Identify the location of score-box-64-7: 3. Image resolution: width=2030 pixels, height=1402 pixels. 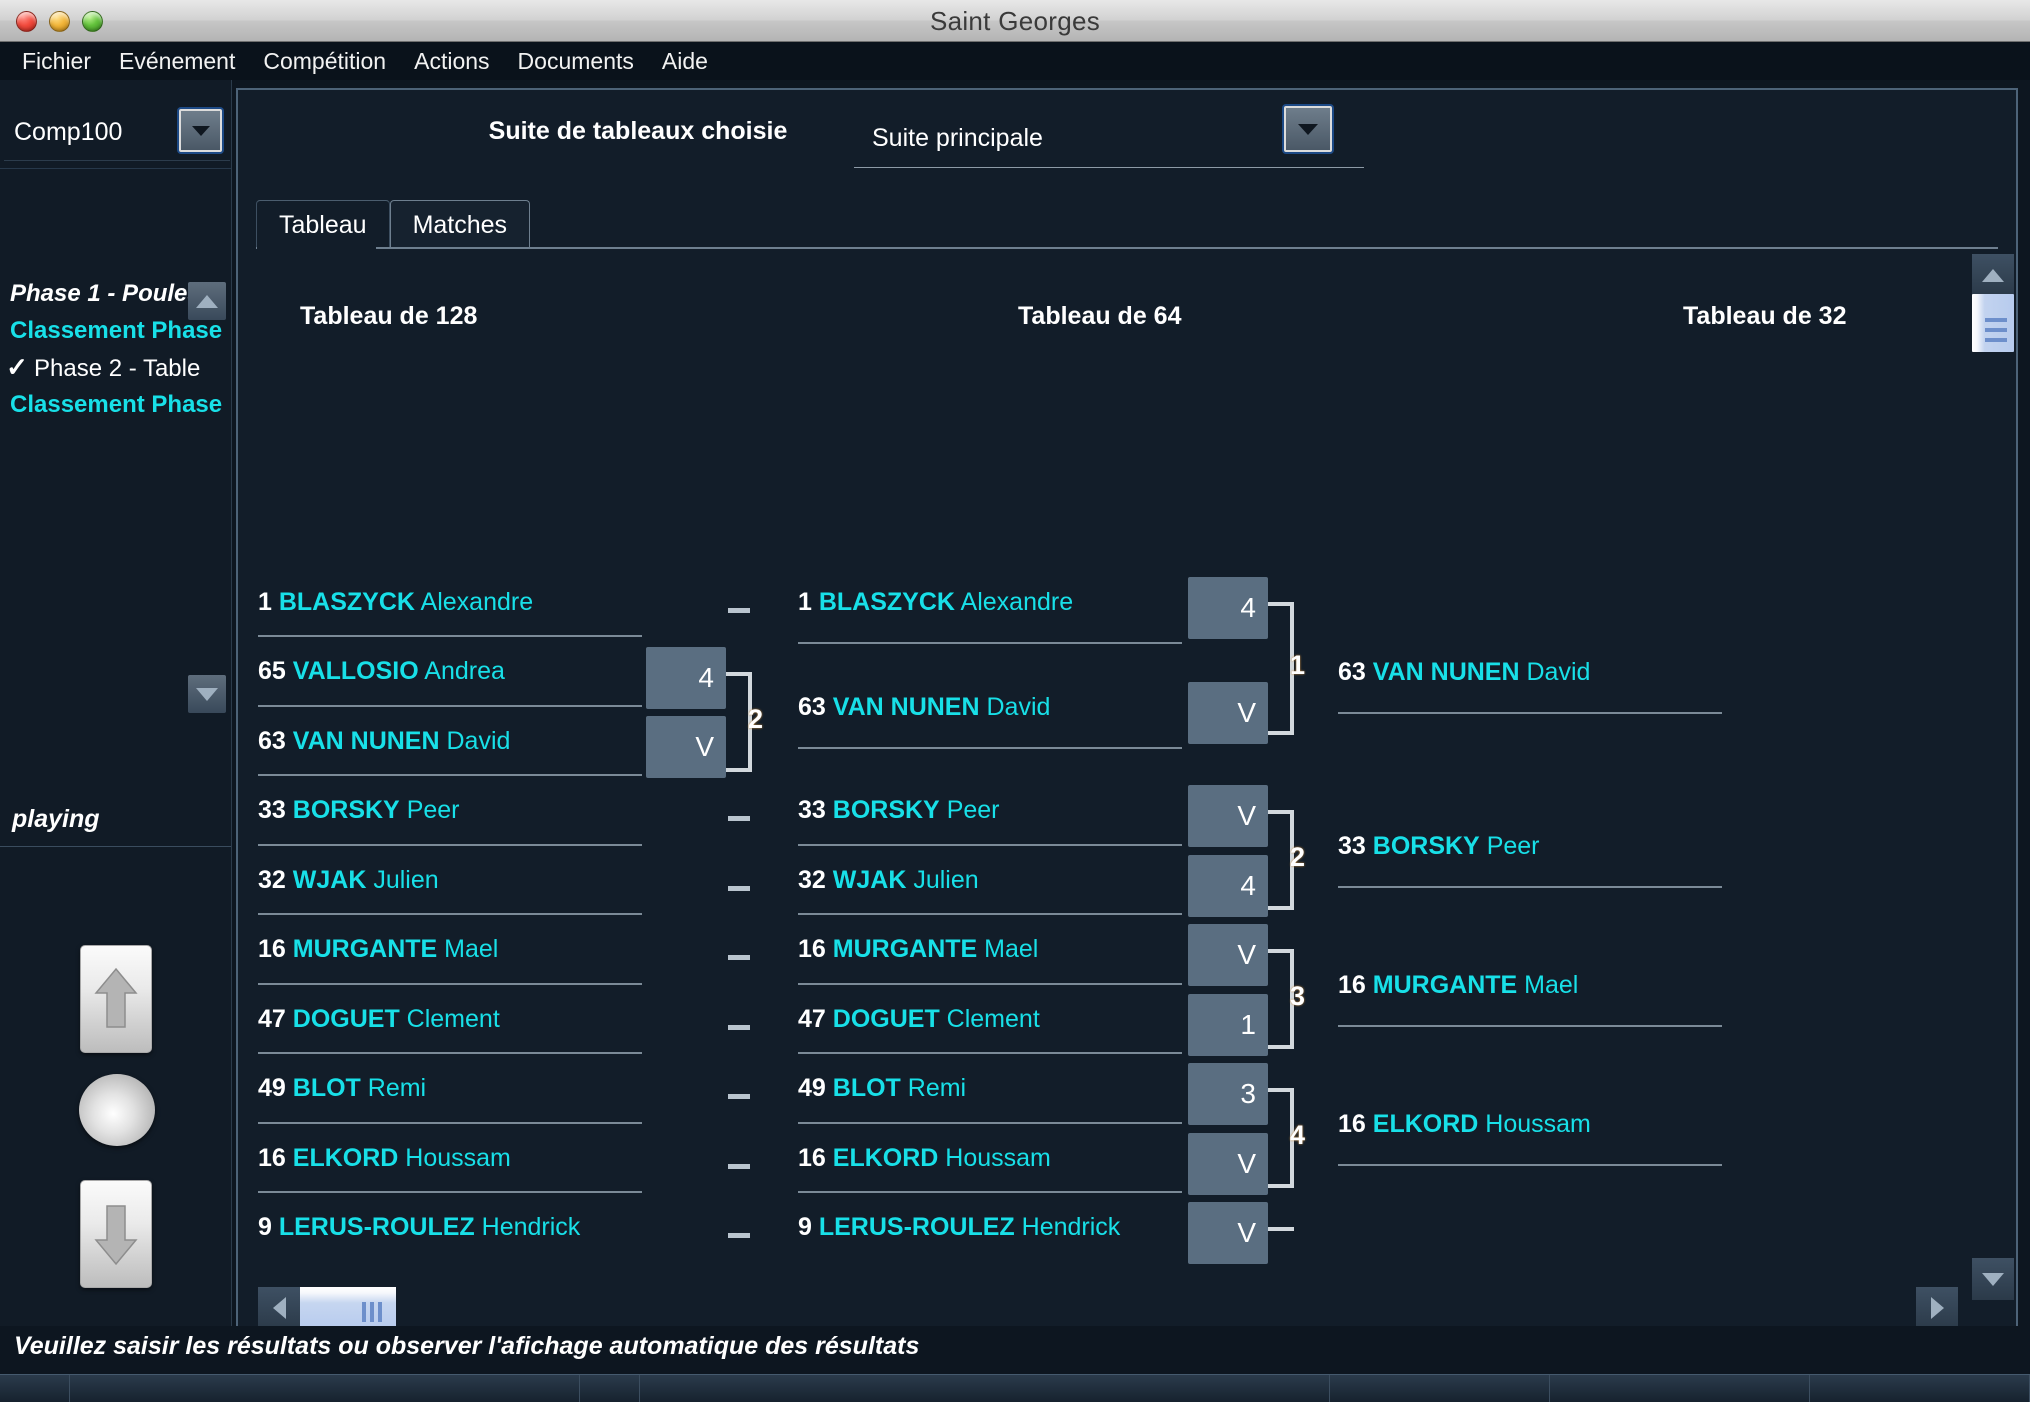
(1228, 1094).